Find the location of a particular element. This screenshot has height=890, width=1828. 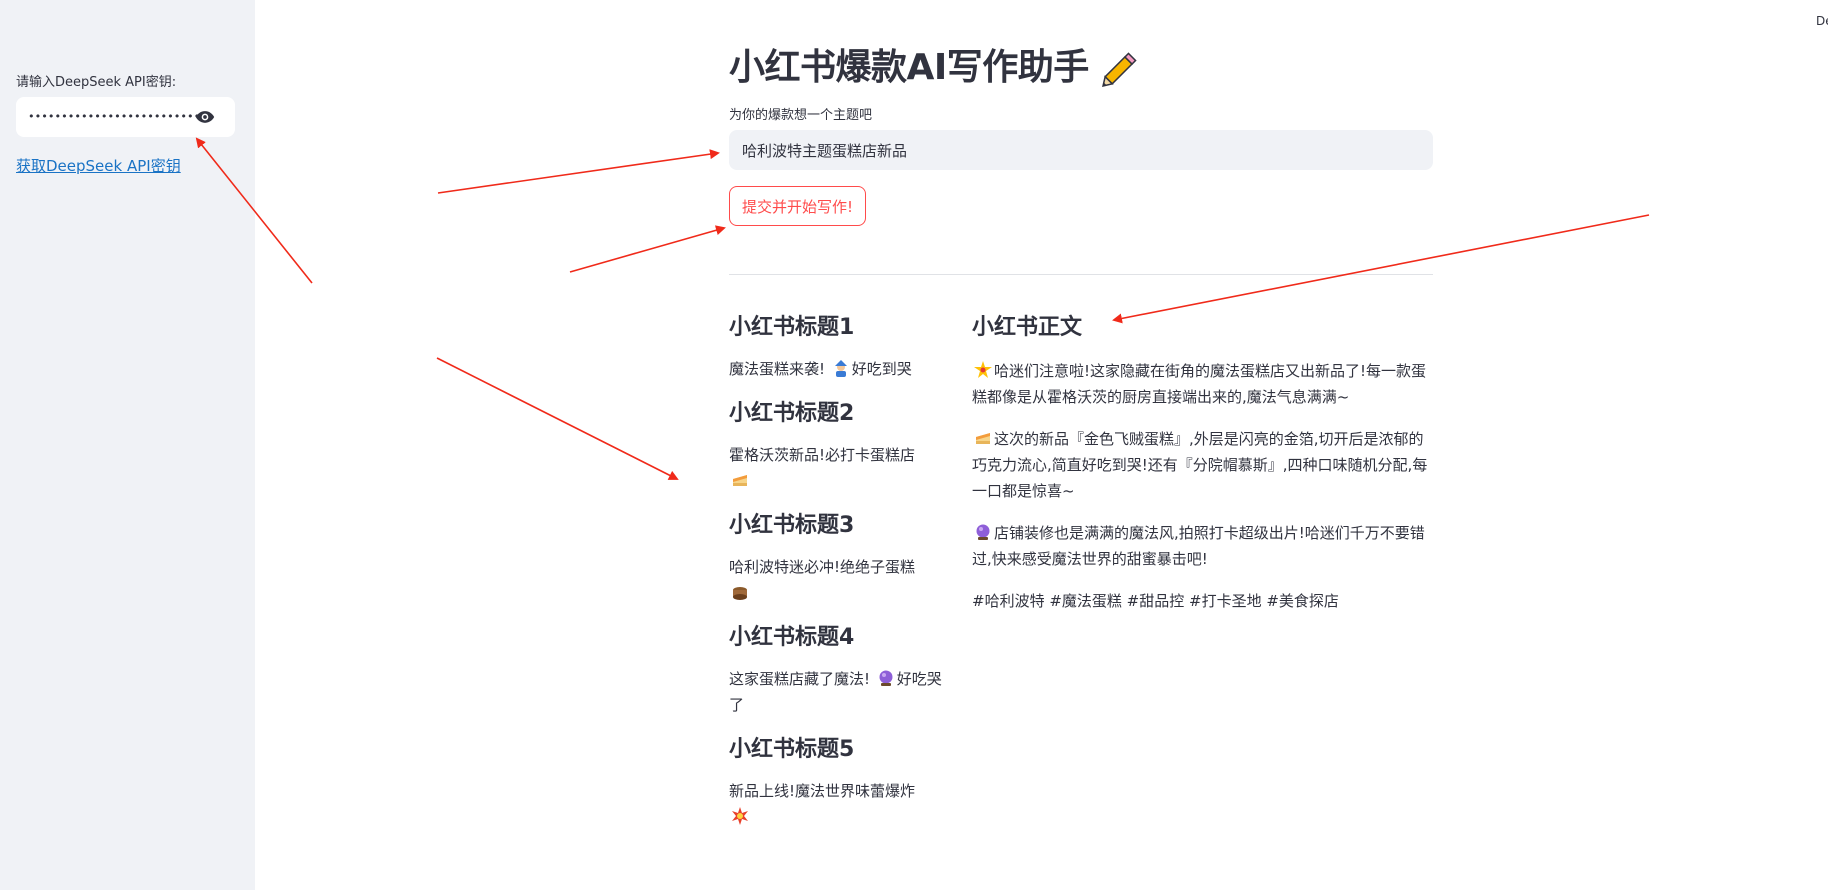

submit-button: 提交并开始写作! is located at coordinates (798, 206).